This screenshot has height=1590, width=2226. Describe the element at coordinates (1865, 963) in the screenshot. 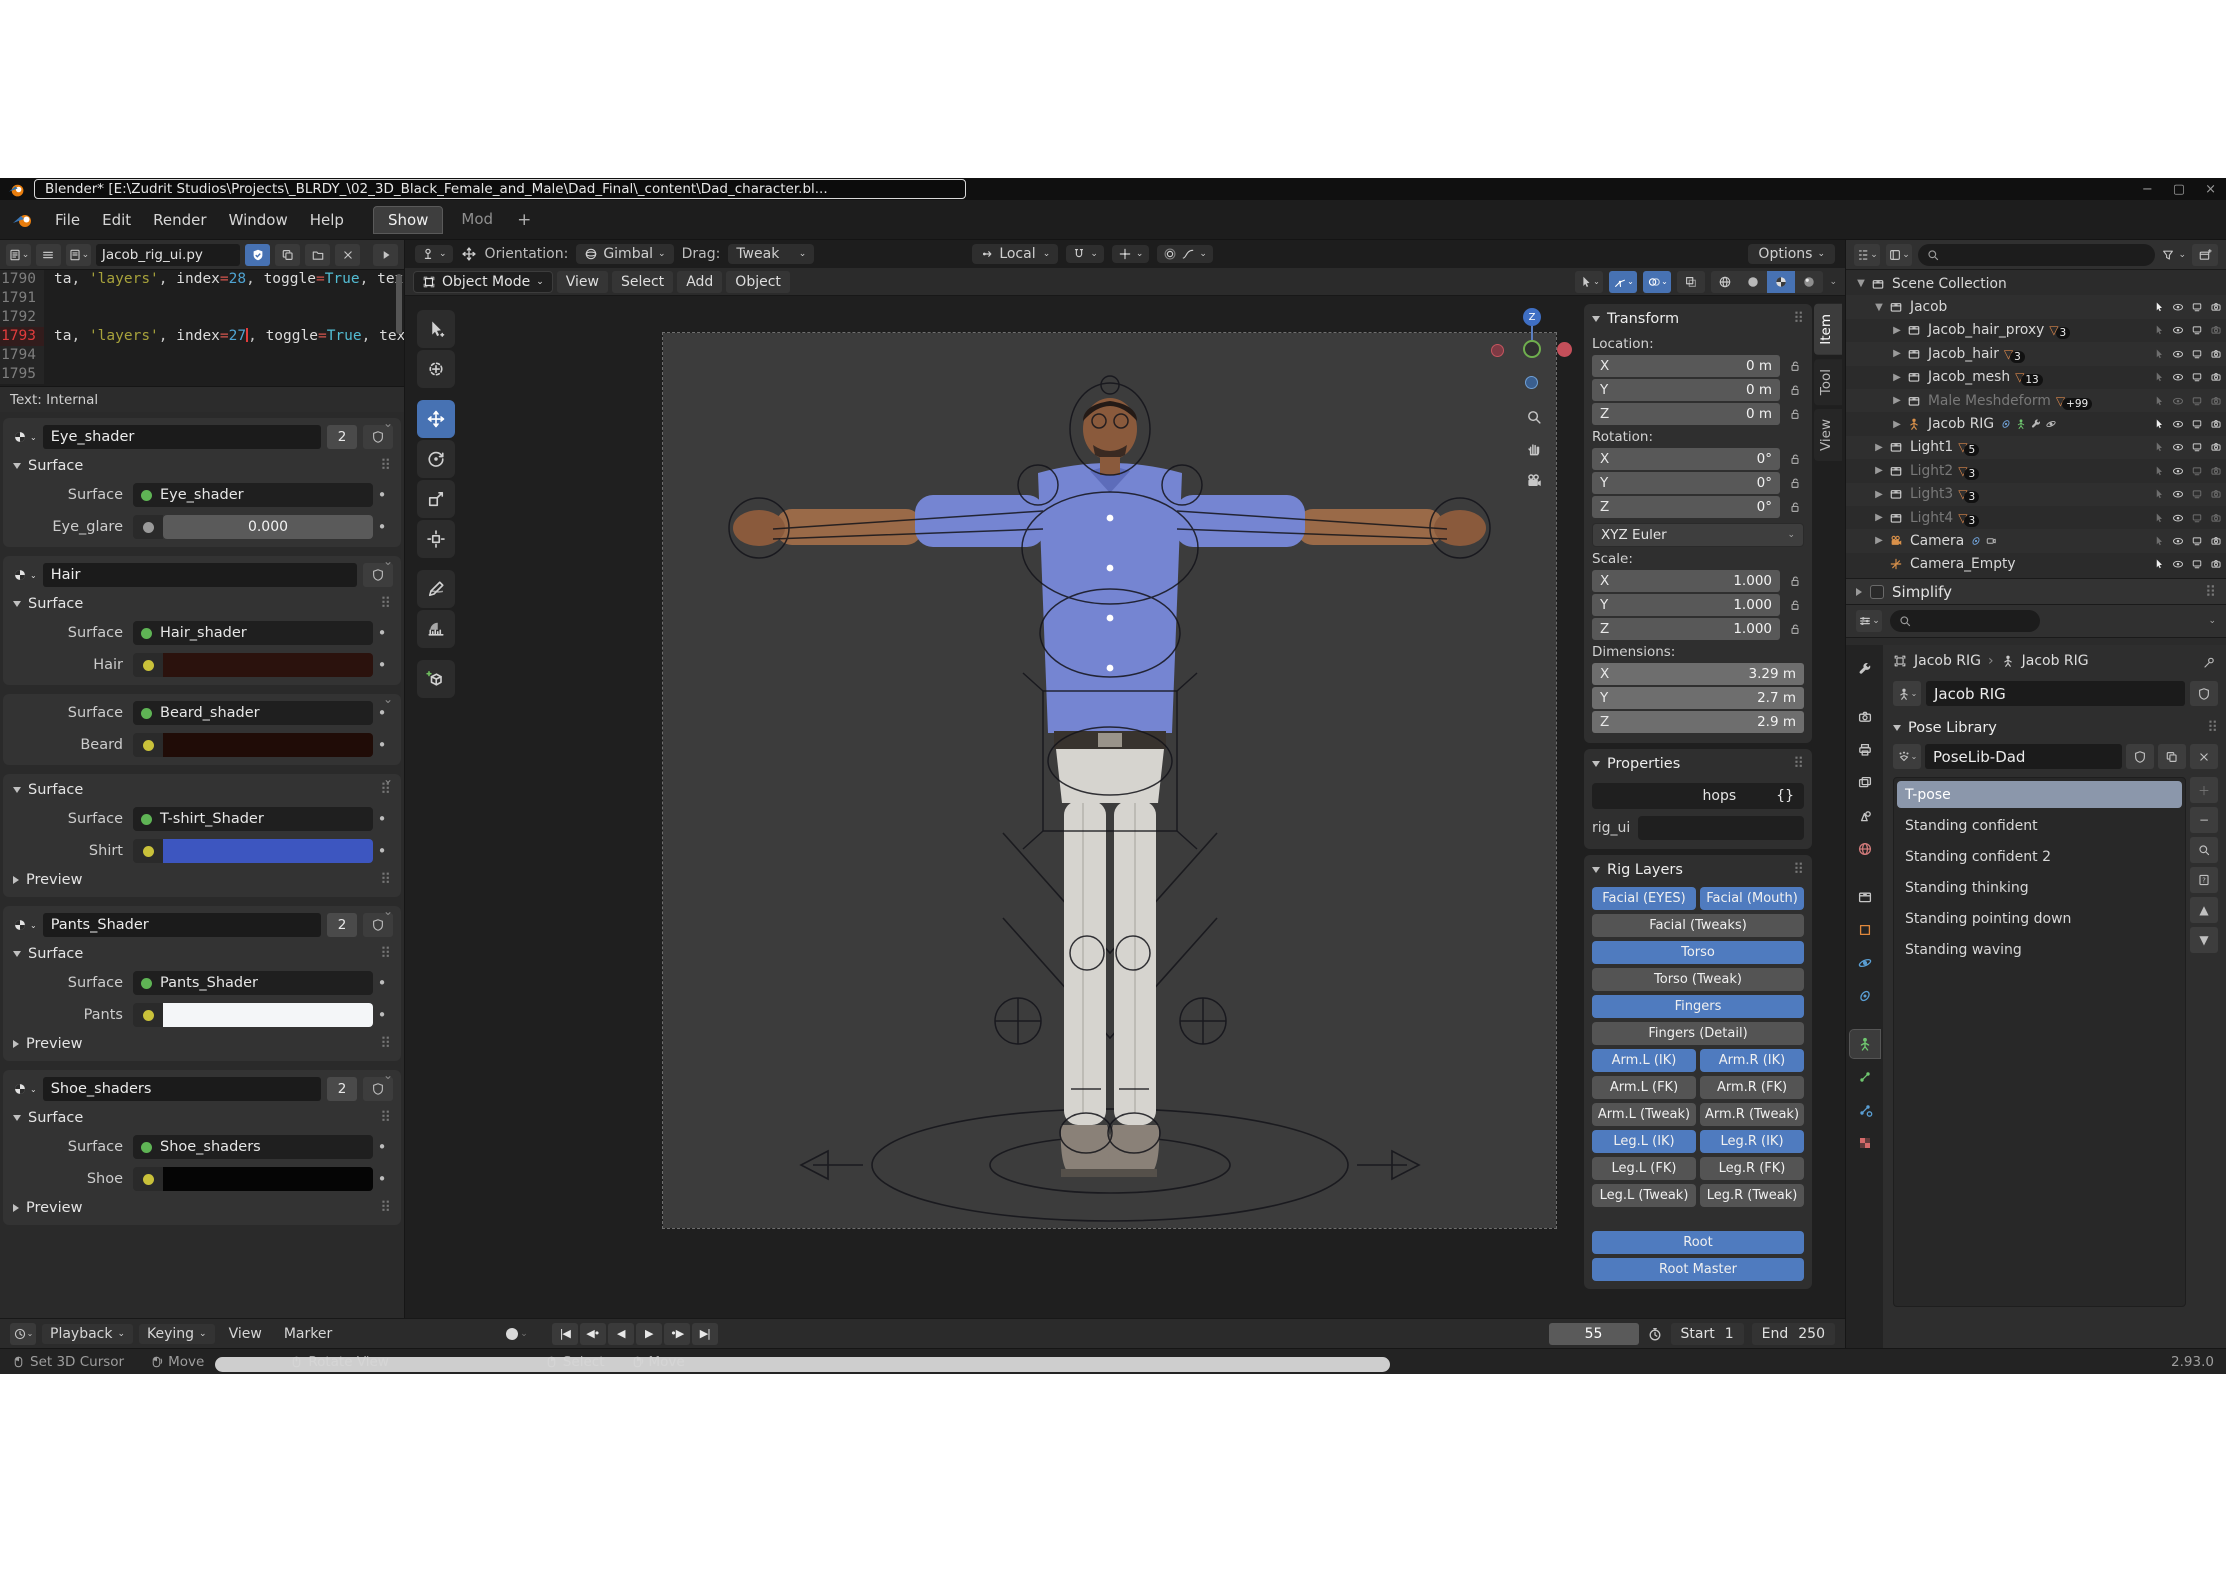

I see `properties-tab-physics` at that location.